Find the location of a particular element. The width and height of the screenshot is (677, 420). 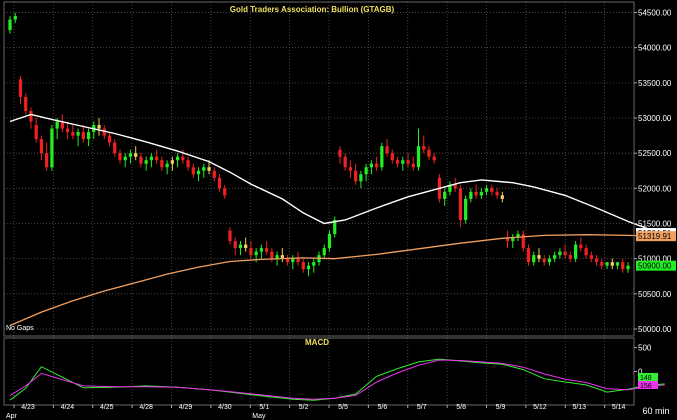

date-tick-label: 4/23 is located at coordinates (28, 407).